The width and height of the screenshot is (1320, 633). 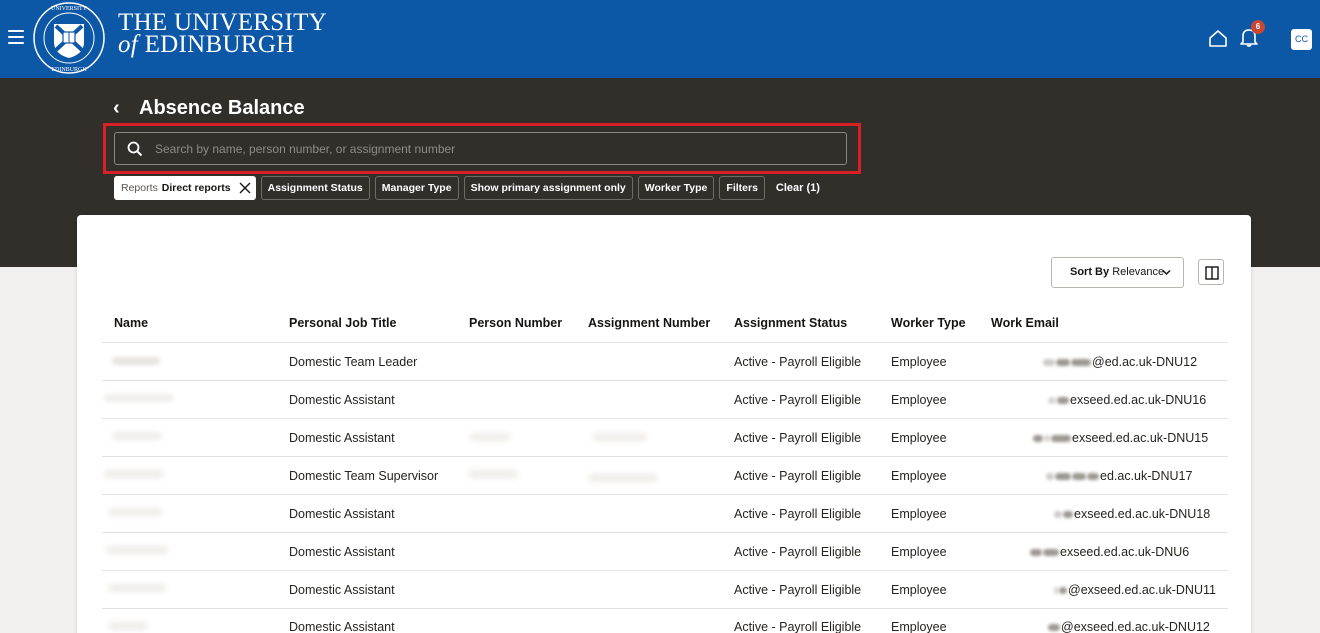 I want to click on table-cell-email: exseed.ed.ac.uk-DNU15, so click(x=1120, y=438).